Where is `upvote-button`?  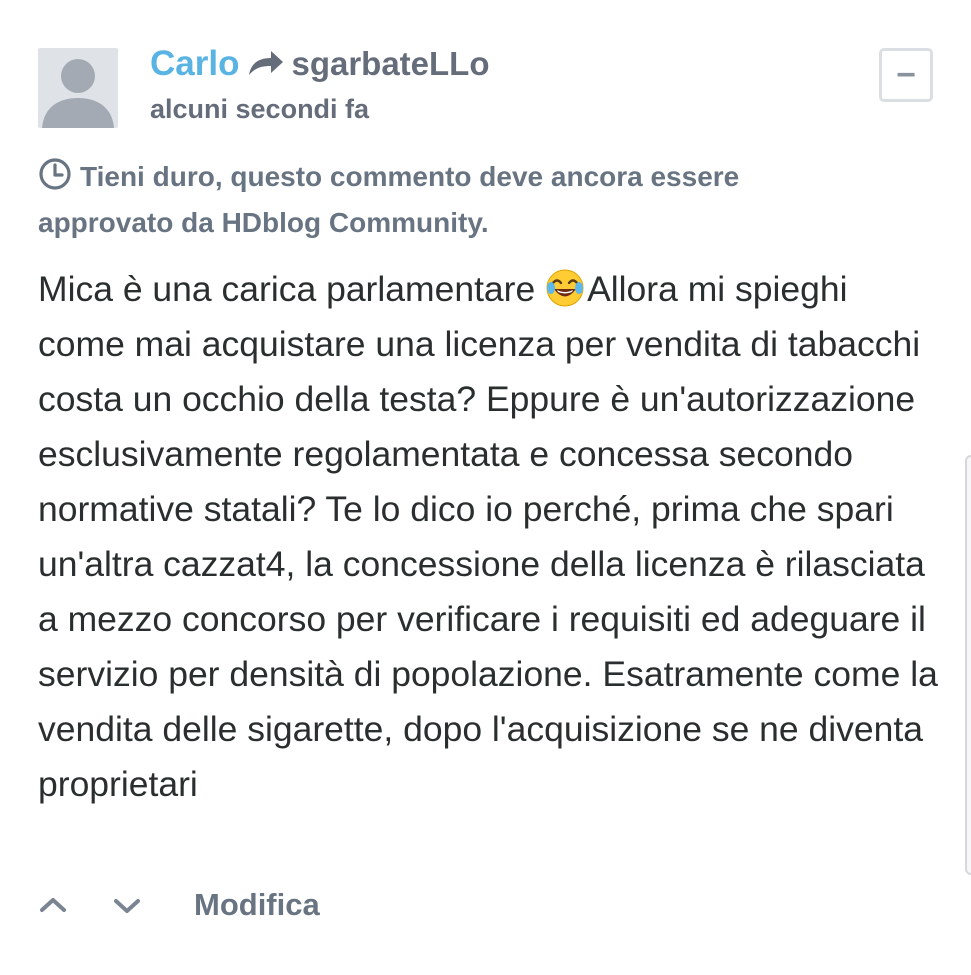
upvote-button is located at coordinates (53, 905).